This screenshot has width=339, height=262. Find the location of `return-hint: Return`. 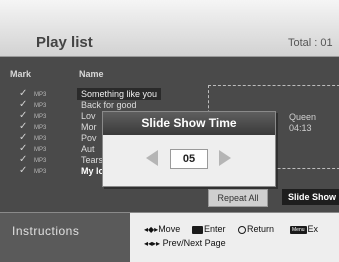

return-hint: Return is located at coordinates (256, 229).